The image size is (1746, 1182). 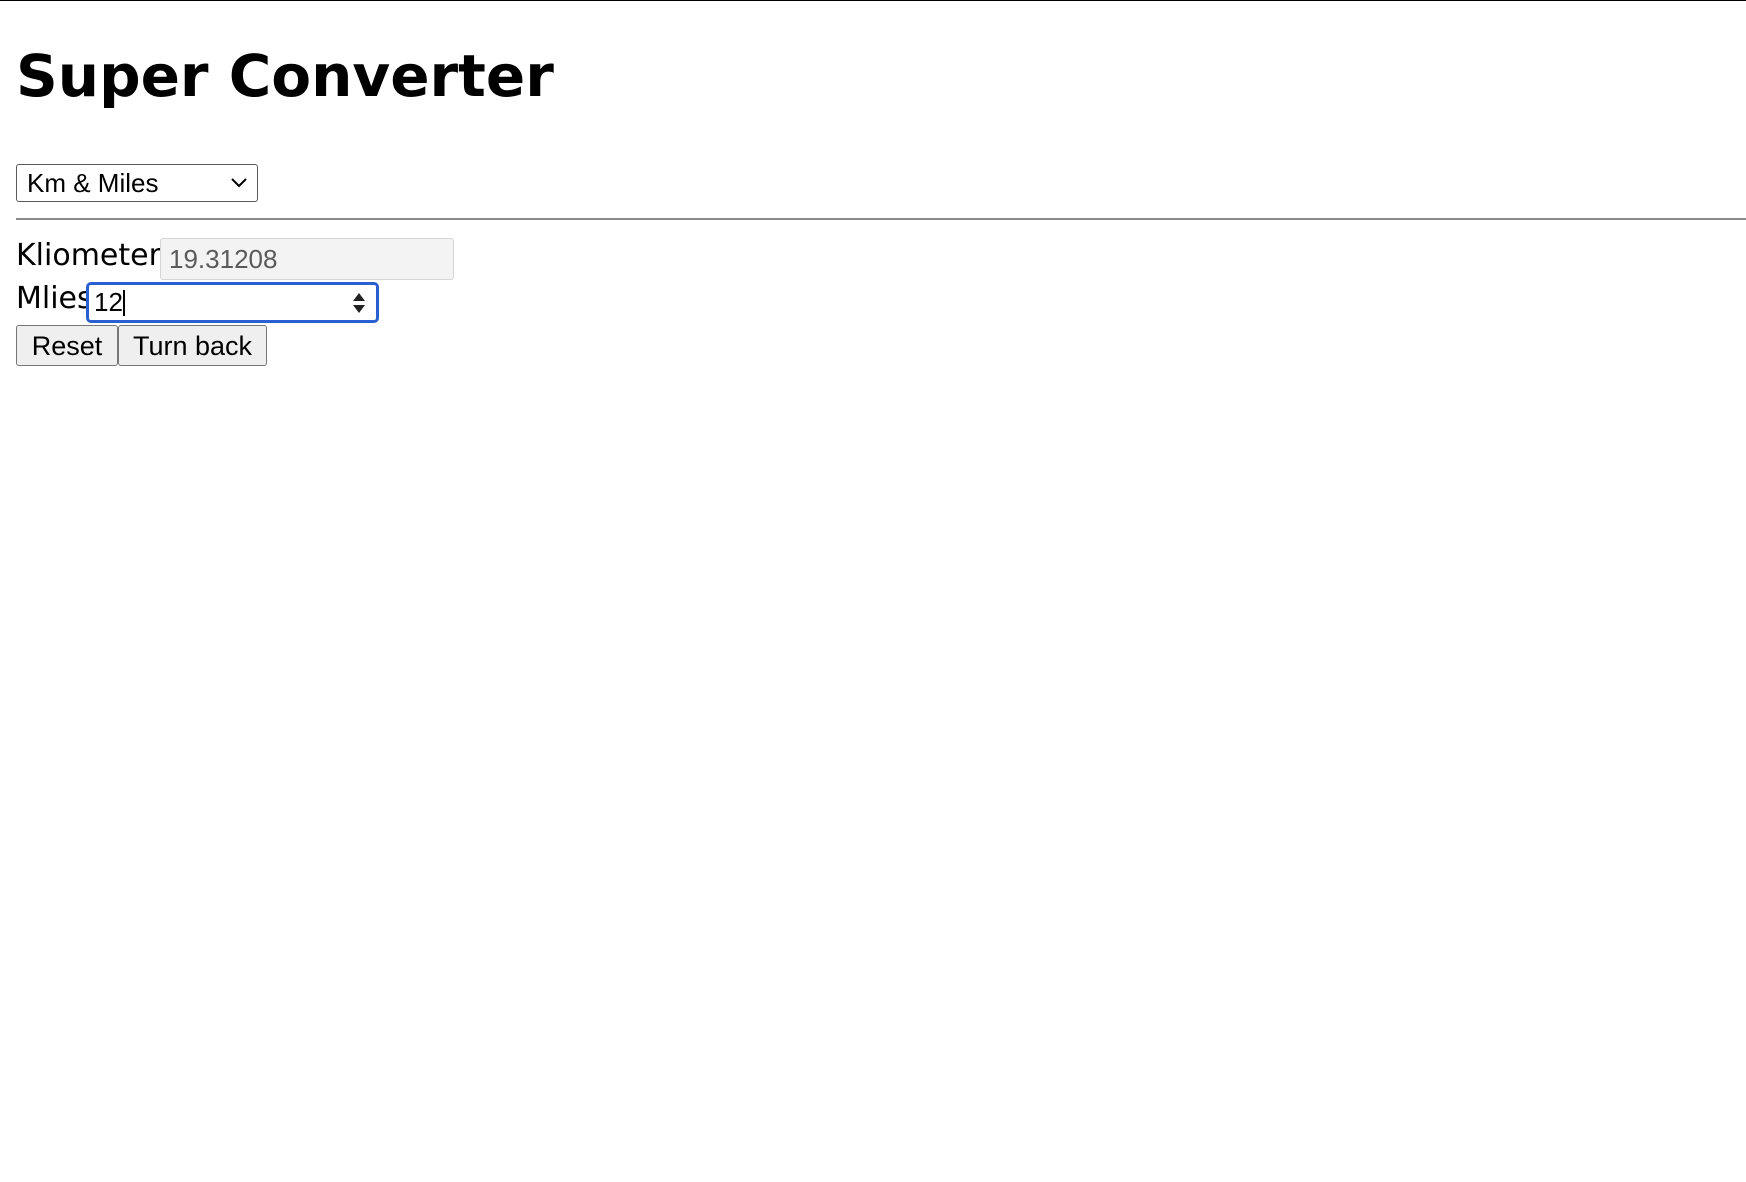 What do you see at coordinates (124, 303) in the screenshot?
I see `text-caret` at bounding box center [124, 303].